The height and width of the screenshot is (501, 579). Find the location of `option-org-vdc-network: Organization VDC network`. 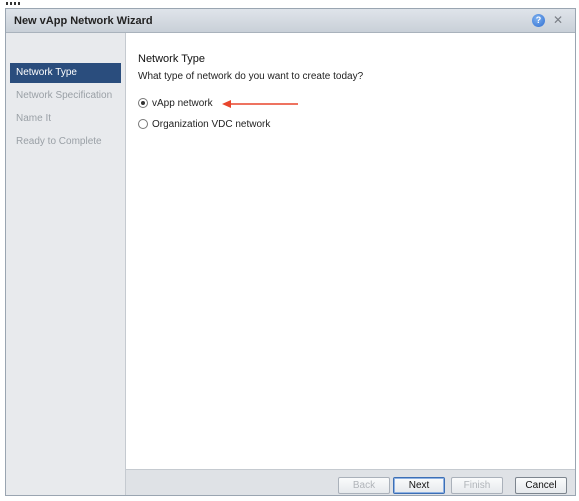

option-org-vdc-network: Organization VDC network is located at coordinates (204, 124).